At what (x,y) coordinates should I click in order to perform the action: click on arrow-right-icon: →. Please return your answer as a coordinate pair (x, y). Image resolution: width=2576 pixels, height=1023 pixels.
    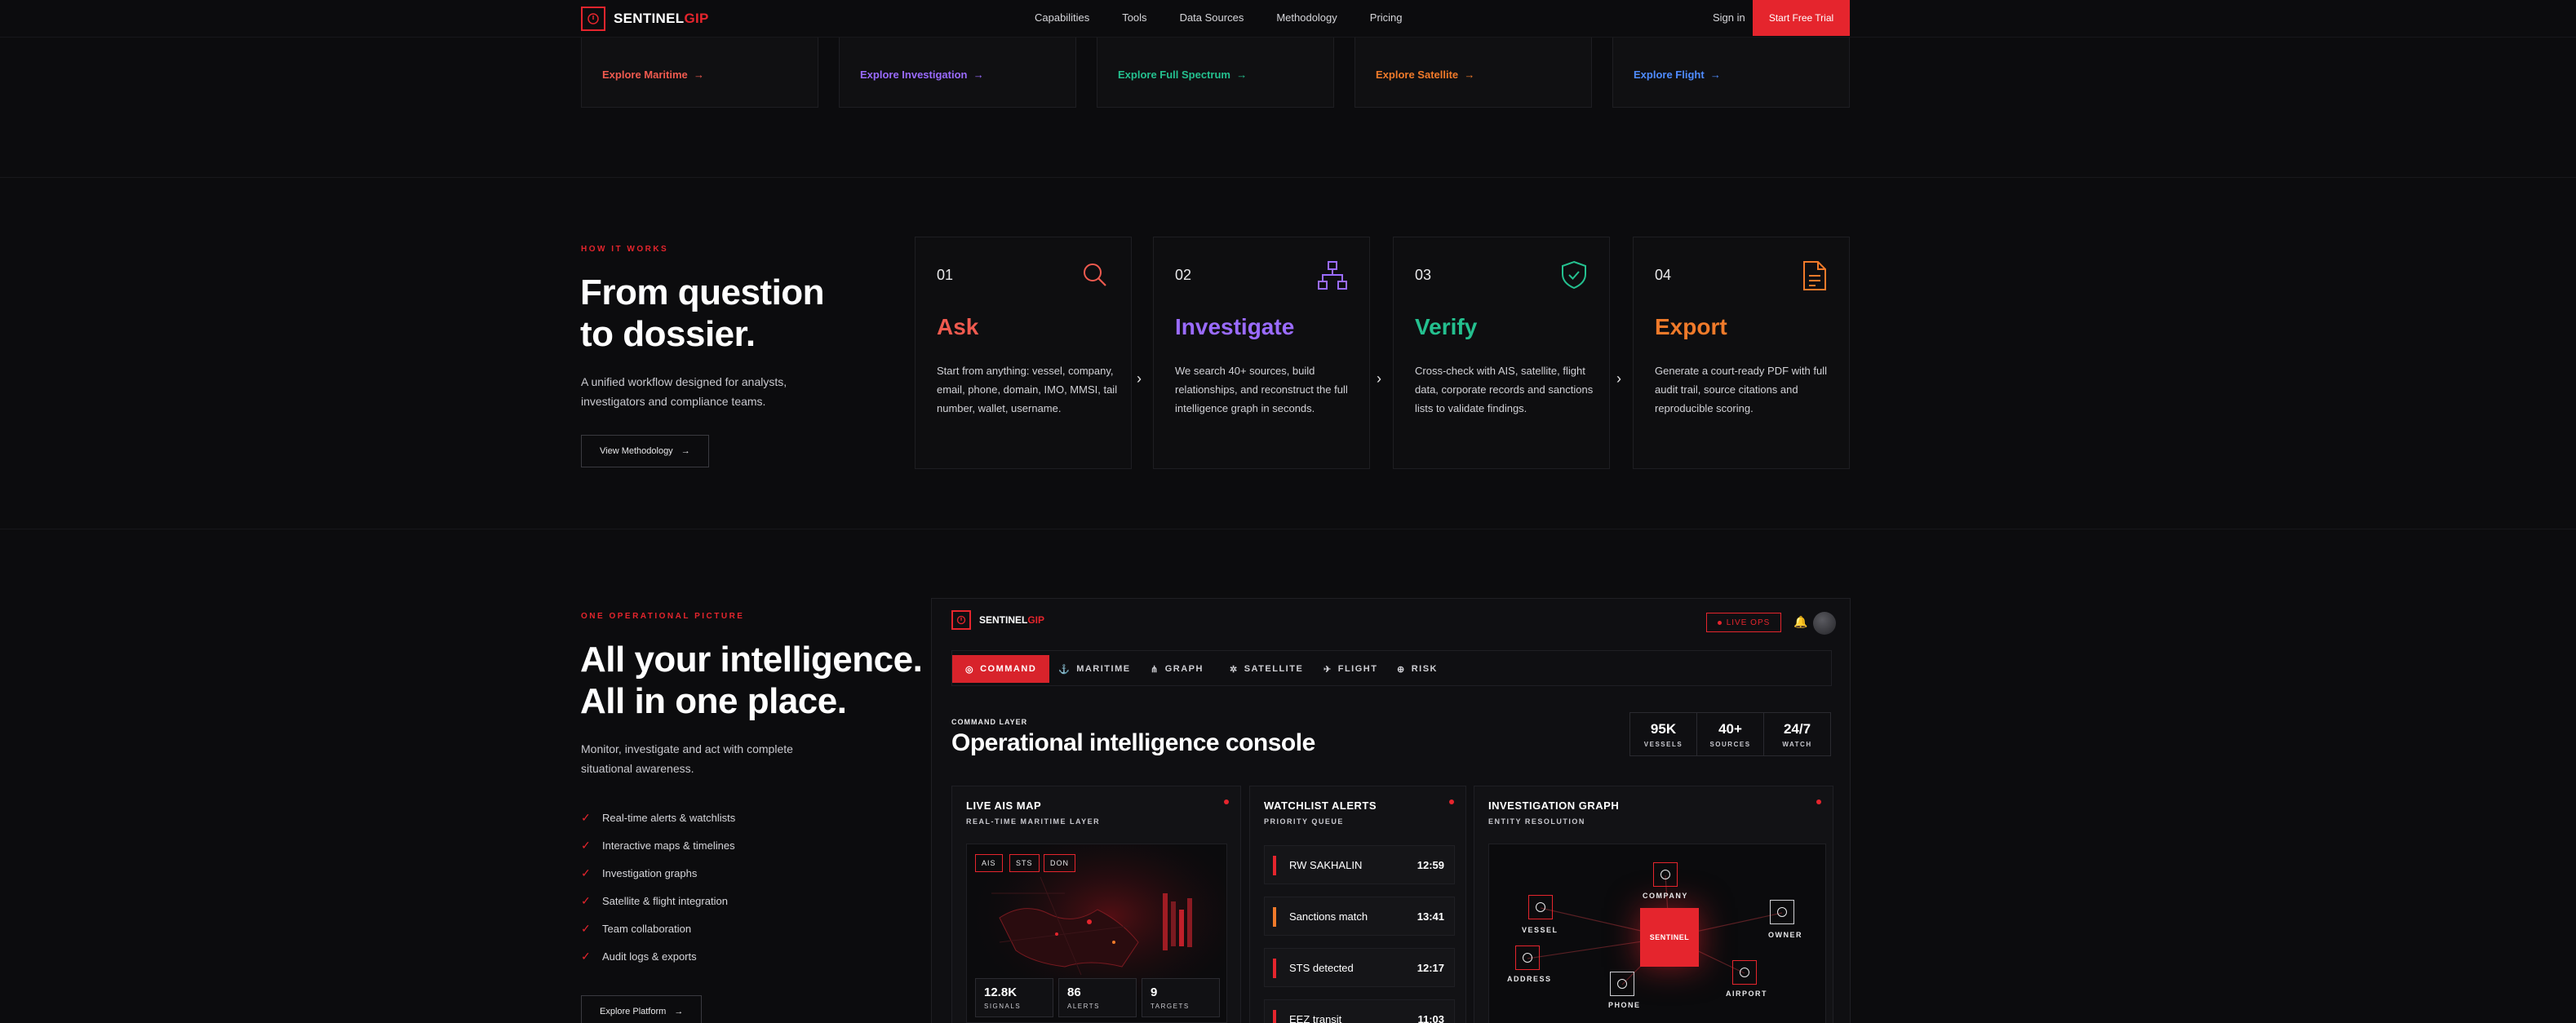
    Looking at the image, I should click on (685, 451).